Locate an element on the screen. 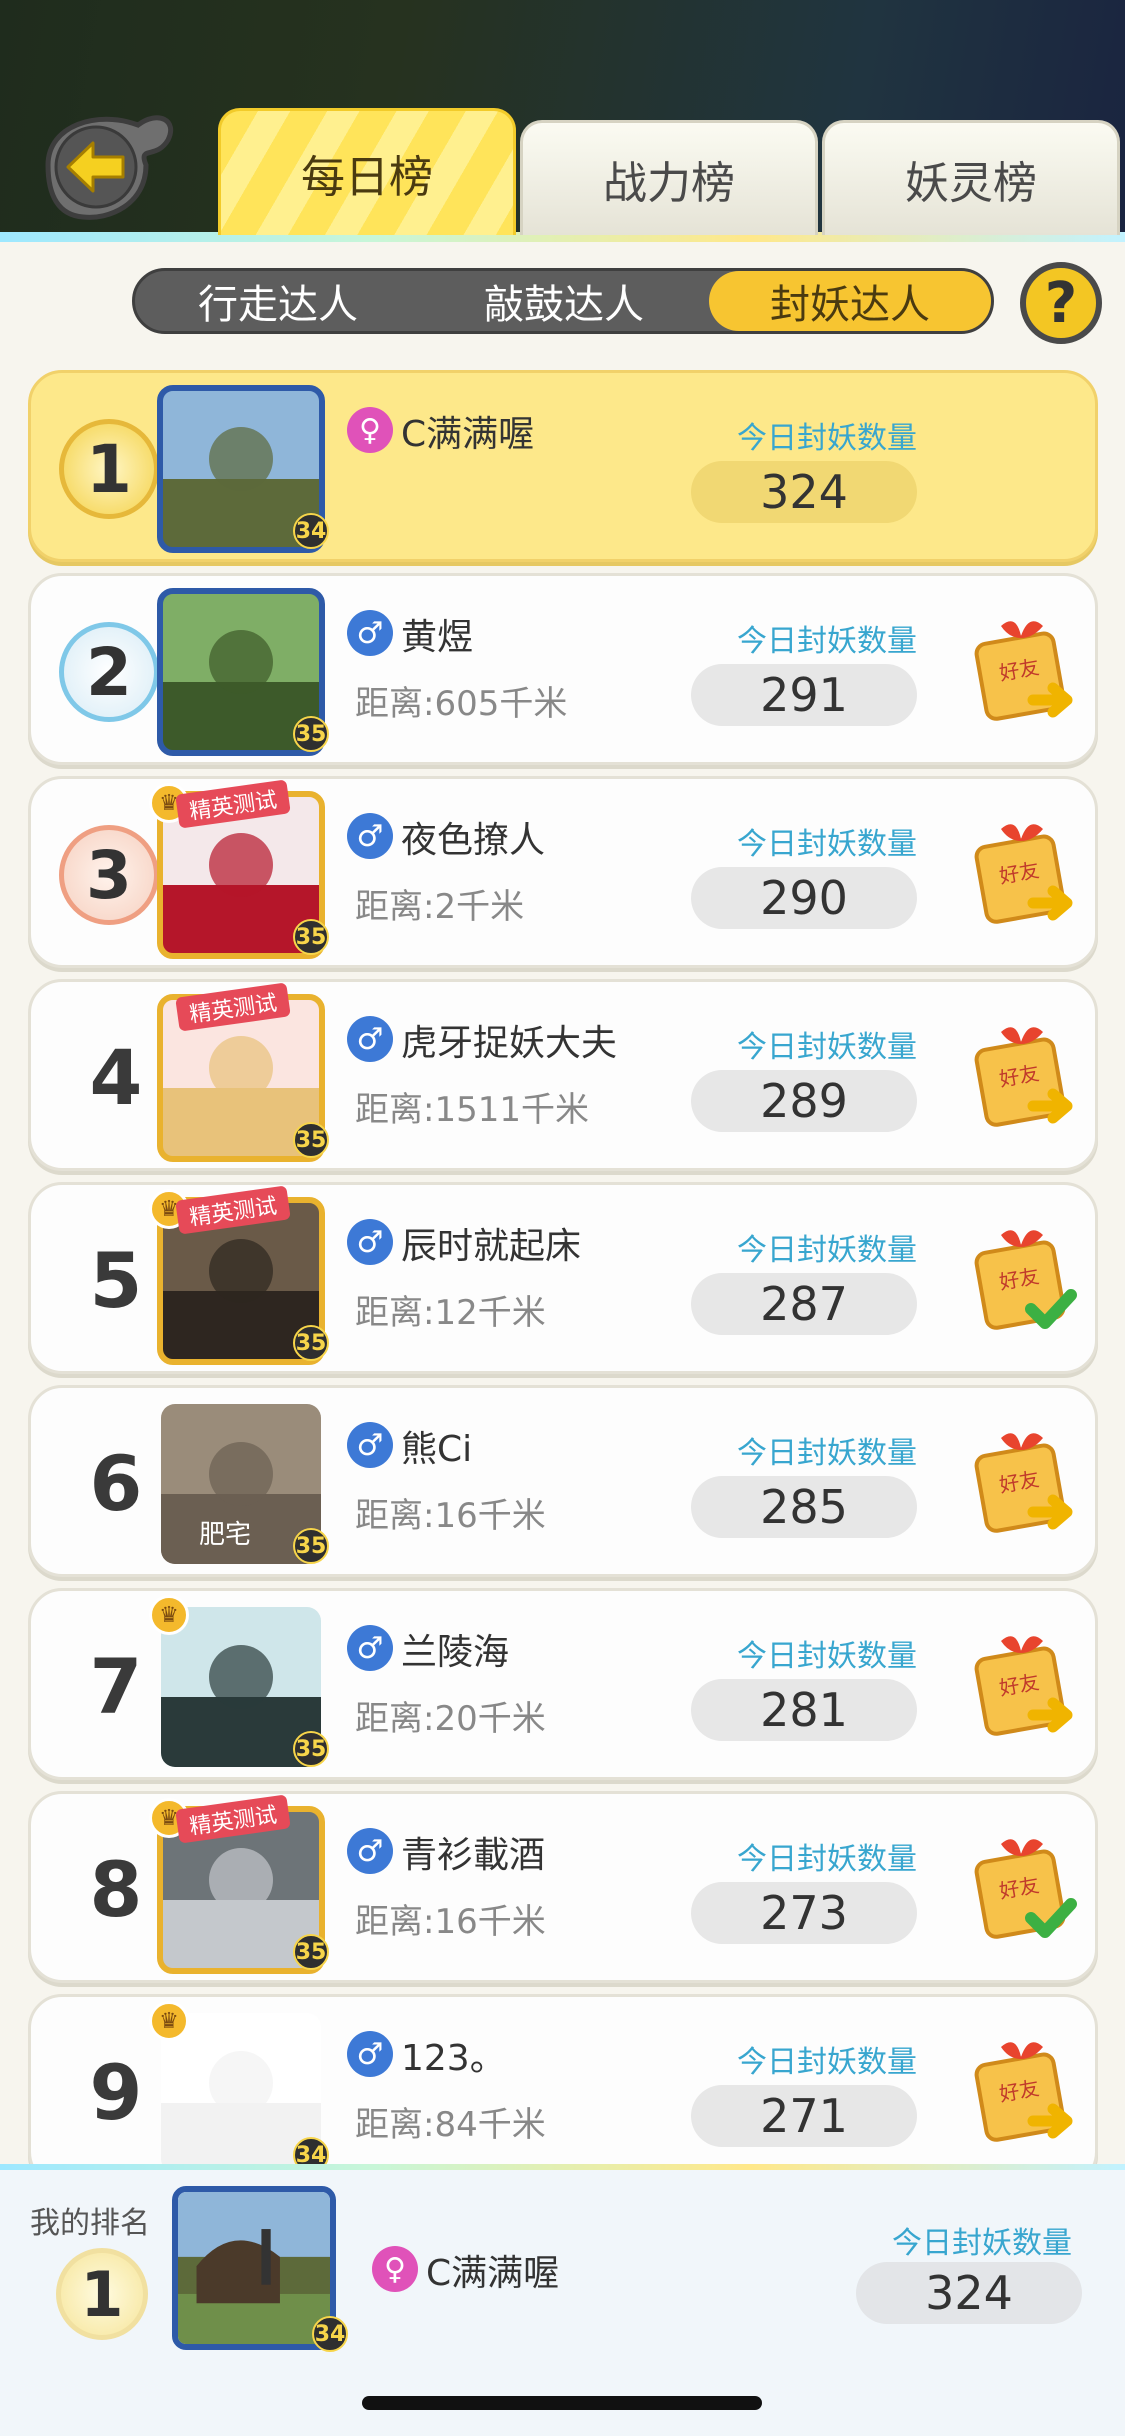 The width and height of the screenshot is (1125, 2436). sub-tab-drumming: 敲鼓达人 is located at coordinates (564, 301).